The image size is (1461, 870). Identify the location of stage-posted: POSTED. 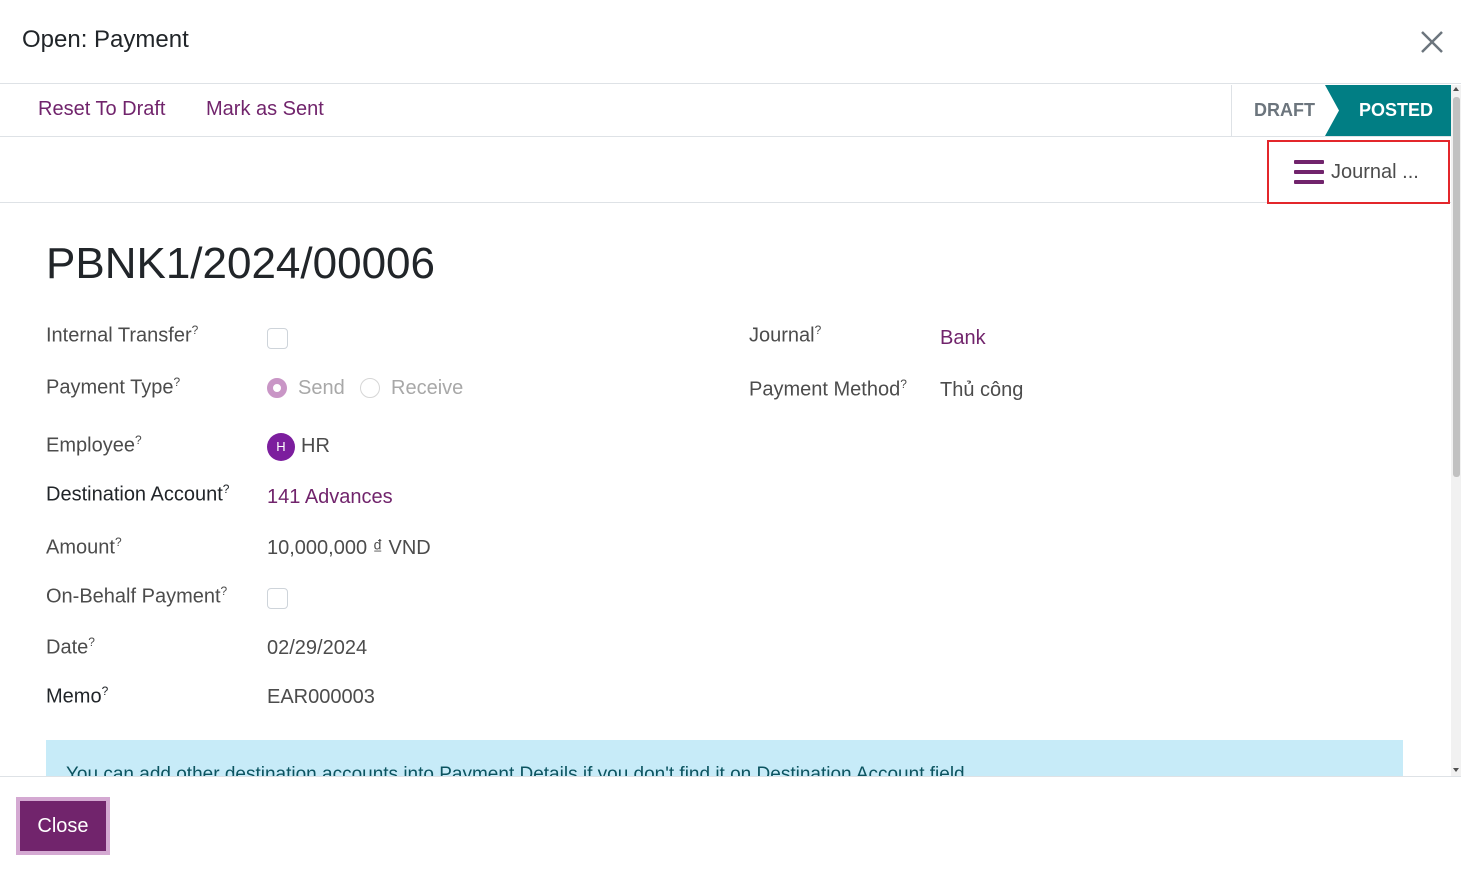
(1388, 110).